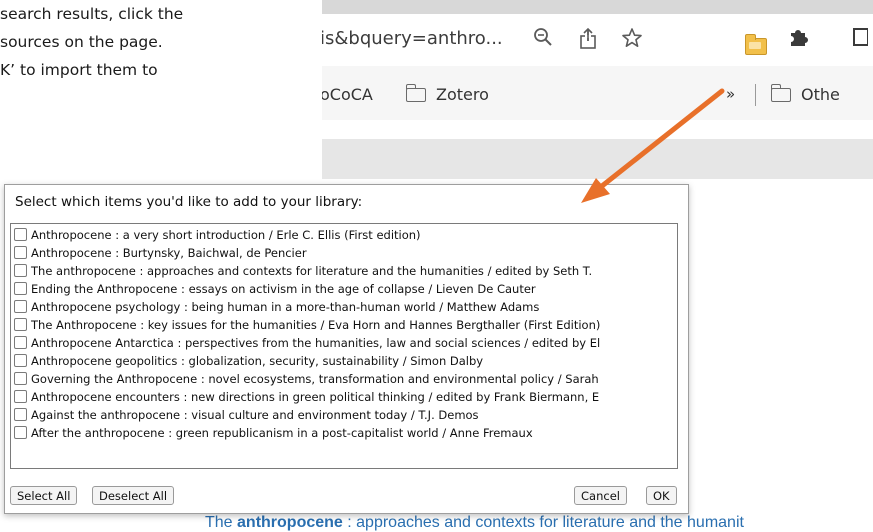 The height and width of the screenshot is (532, 873). What do you see at coordinates (653, 145) in the screenshot?
I see `annotation-arrow` at bounding box center [653, 145].